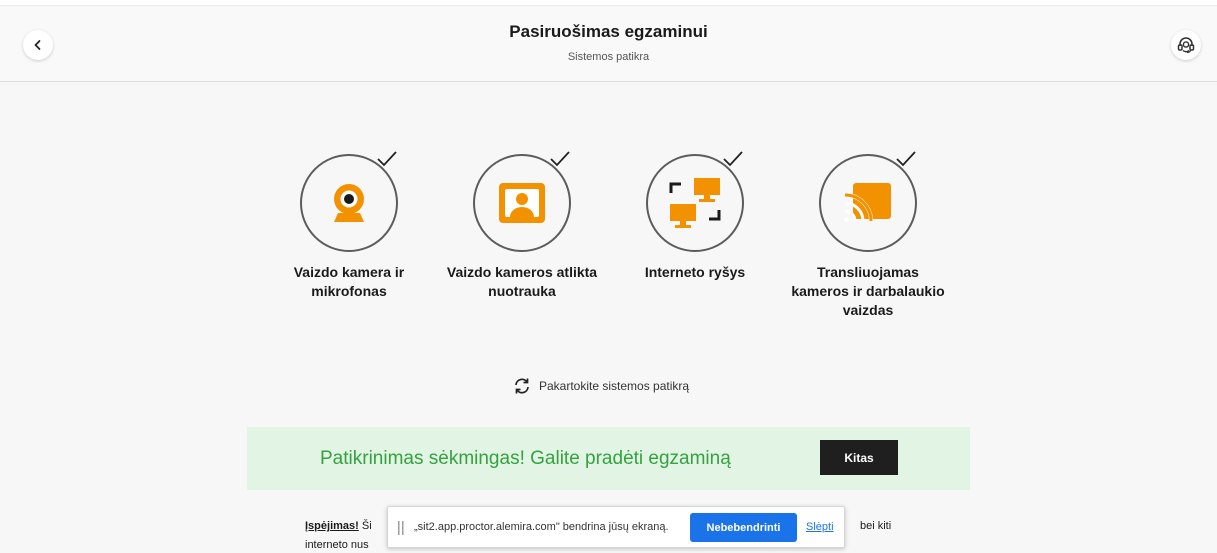  Describe the element at coordinates (522, 386) in the screenshot. I see `refresh-icon` at that location.